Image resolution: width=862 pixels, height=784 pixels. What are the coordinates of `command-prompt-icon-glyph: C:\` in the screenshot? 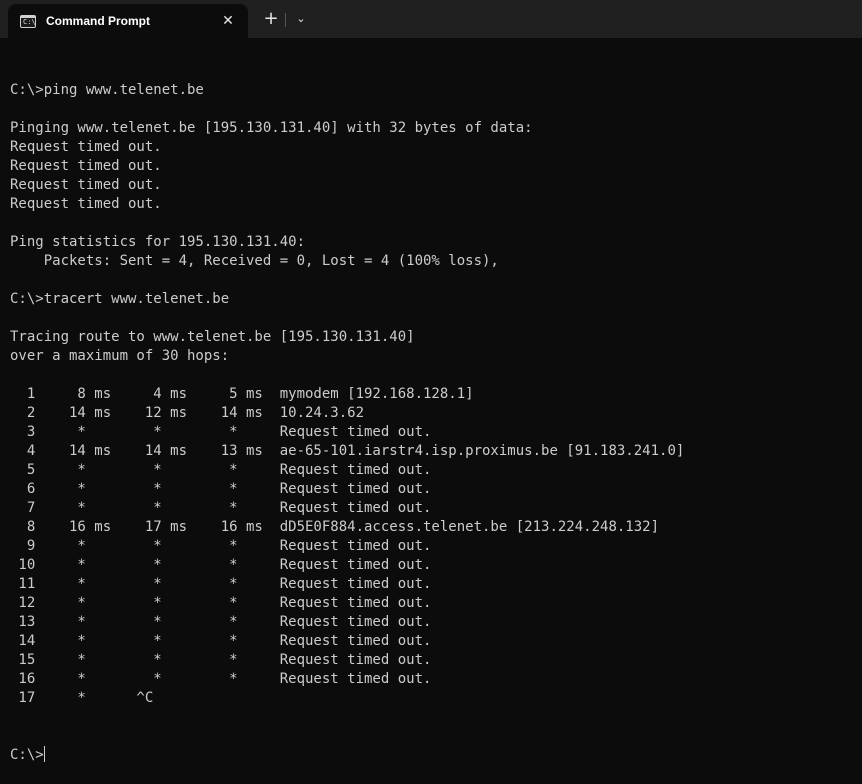 It's located at (29, 21).